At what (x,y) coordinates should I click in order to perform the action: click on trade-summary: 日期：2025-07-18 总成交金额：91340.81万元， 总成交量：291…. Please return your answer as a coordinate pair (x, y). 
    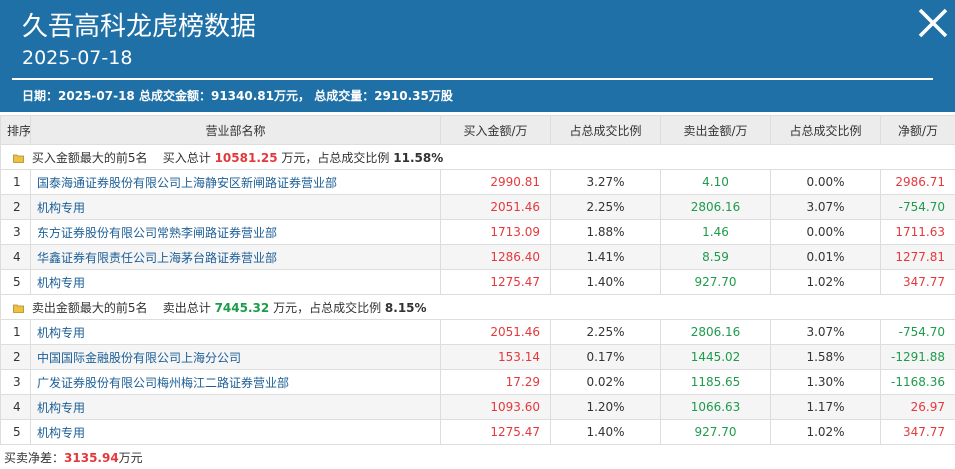
    Looking at the image, I should click on (237, 96).